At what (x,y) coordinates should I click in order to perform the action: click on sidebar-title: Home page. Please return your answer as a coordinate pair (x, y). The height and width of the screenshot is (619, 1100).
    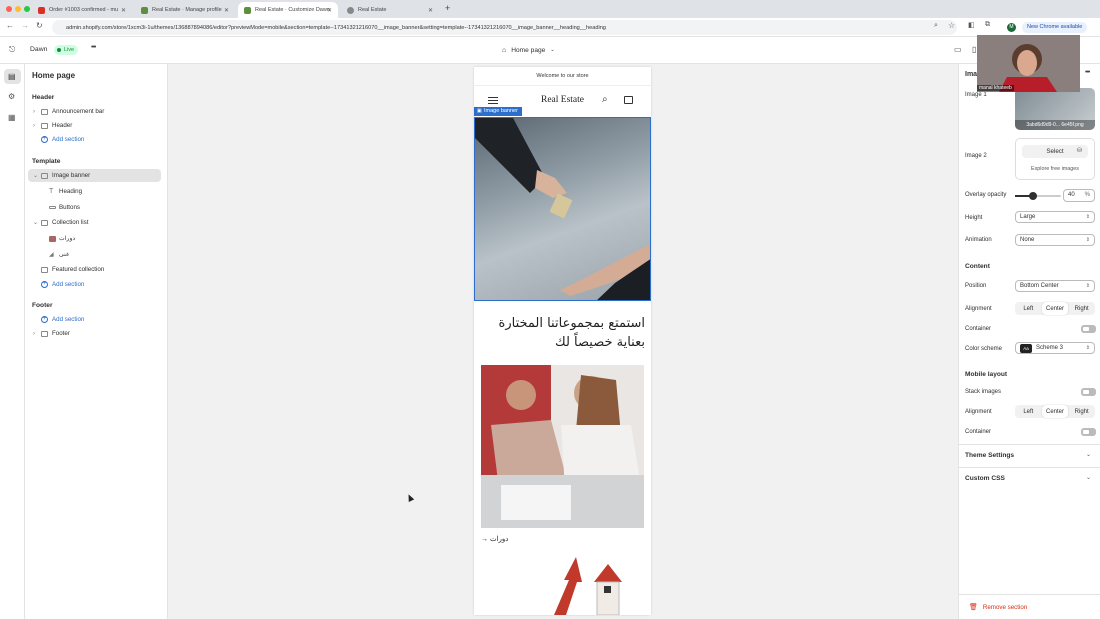
    Looking at the image, I should click on (54, 75).